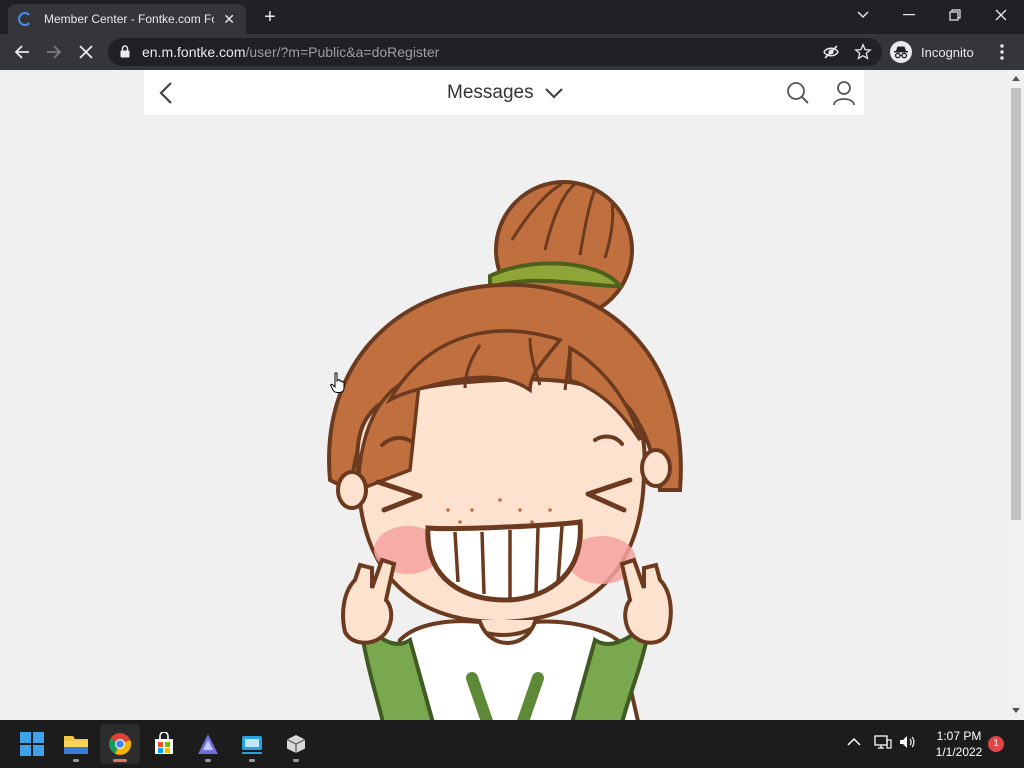 This screenshot has height=768, width=1024. What do you see at coordinates (883, 742) in the screenshot?
I see `network-icon` at bounding box center [883, 742].